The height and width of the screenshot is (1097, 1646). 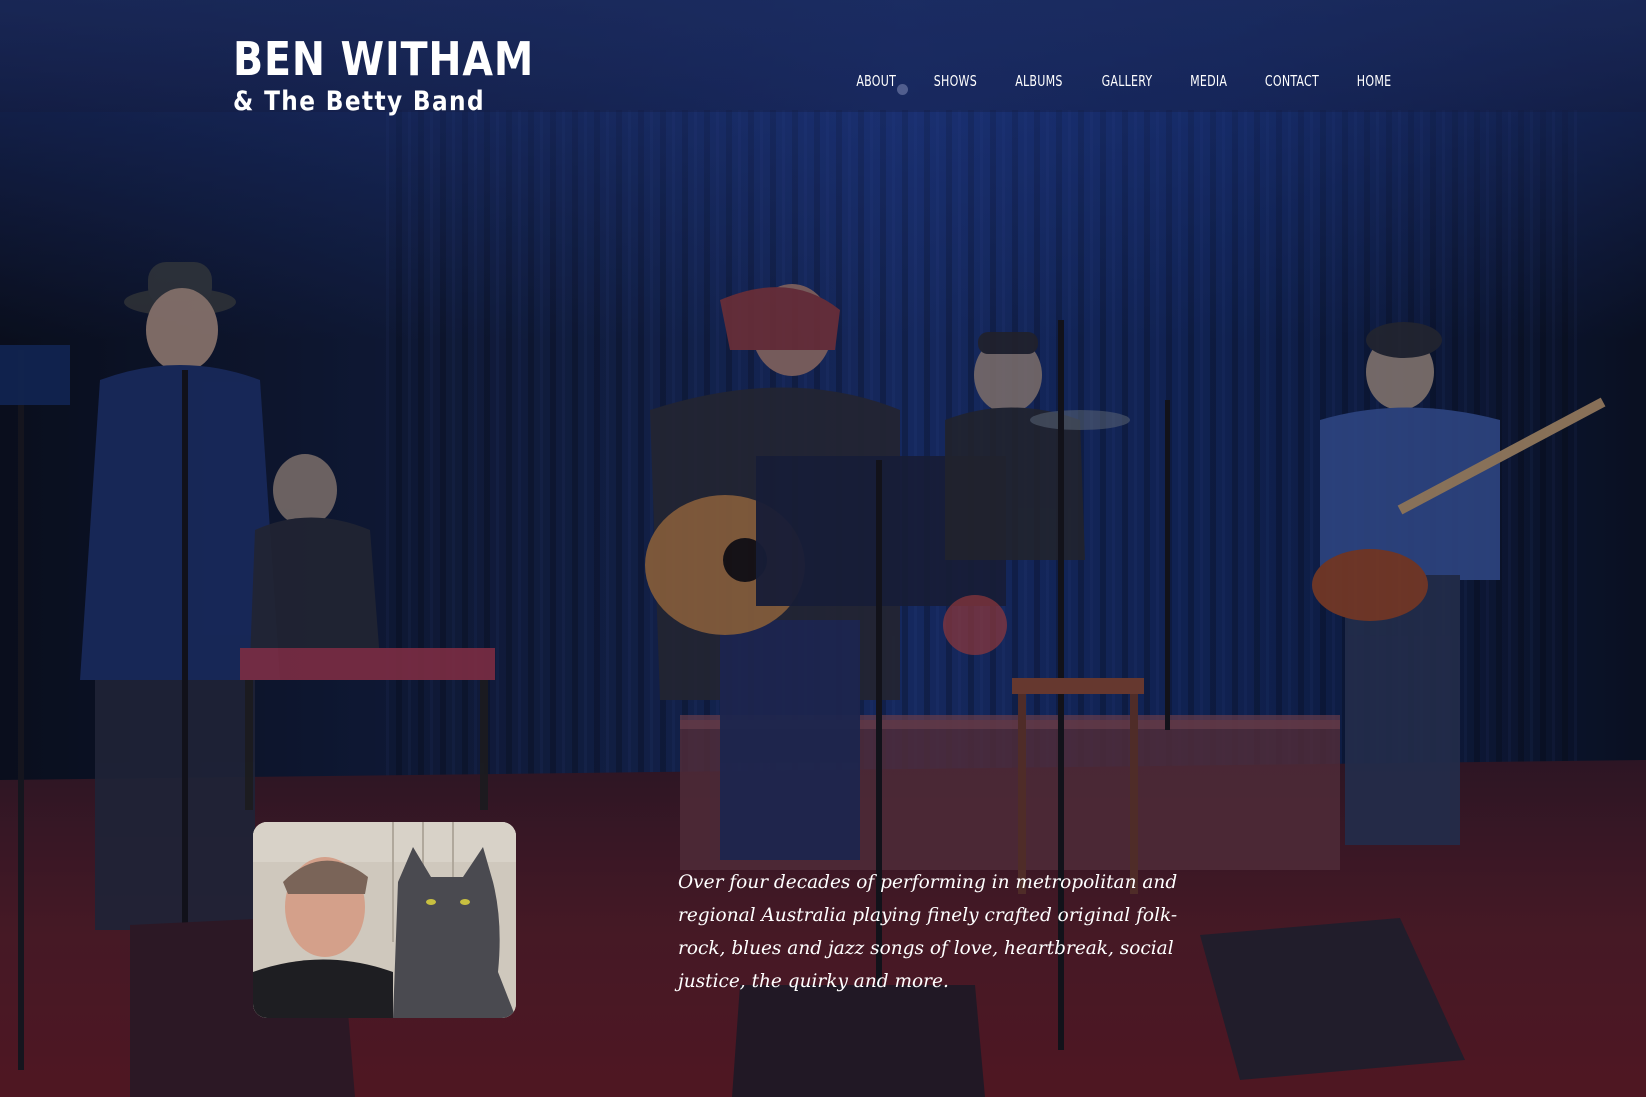 What do you see at coordinates (876, 81) in the screenshot?
I see `nav-about: ABOUT` at bounding box center [876, 81].